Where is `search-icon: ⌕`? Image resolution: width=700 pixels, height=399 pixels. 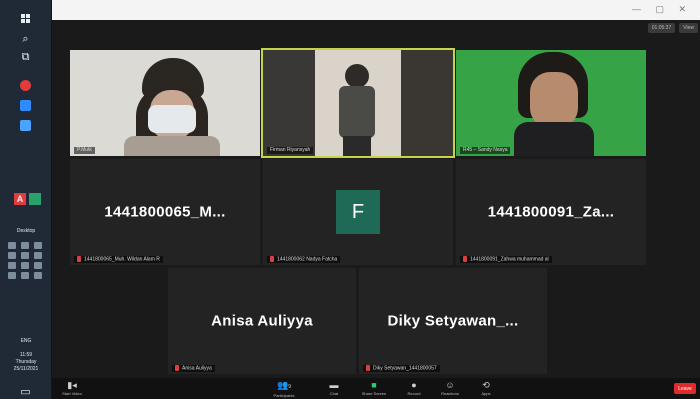
search-icon: ⌕ is located at coordinates (26, 39).